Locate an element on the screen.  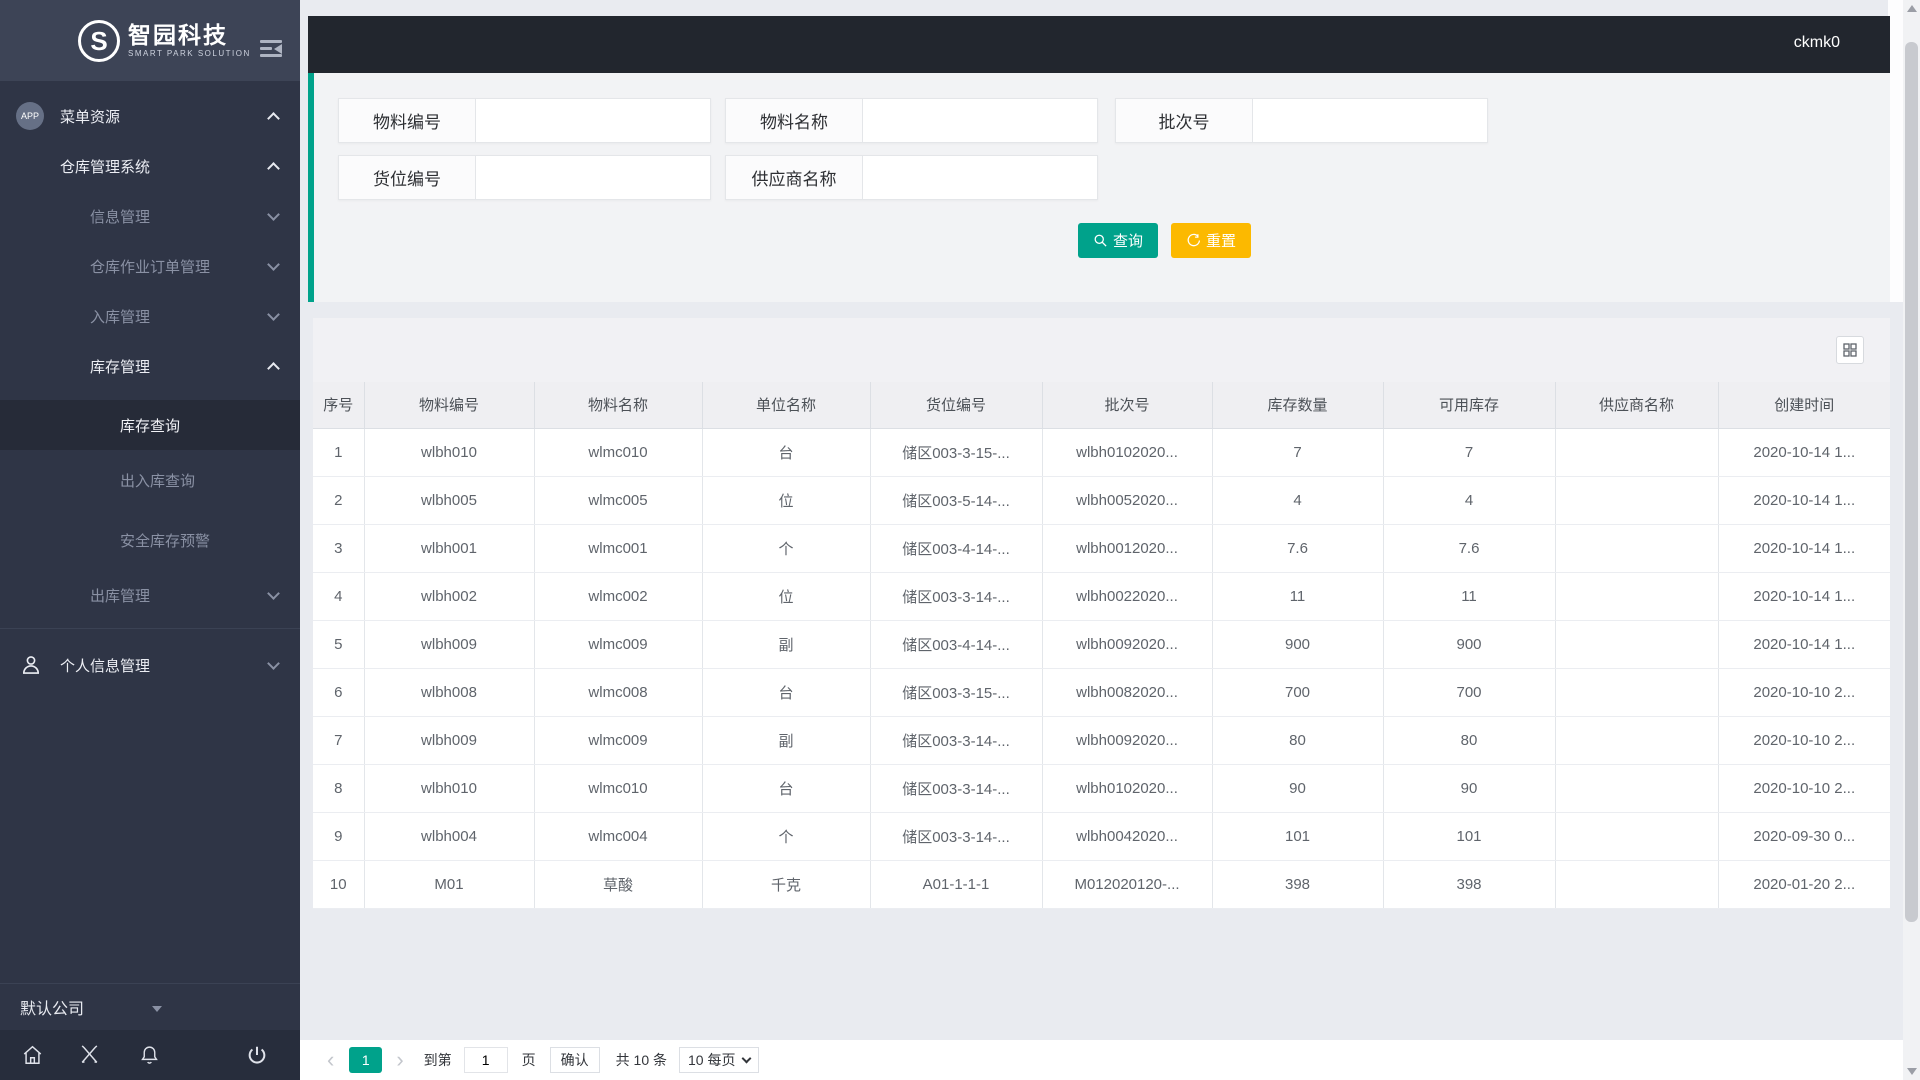
material-name-input is located at coordinates (980, 120).